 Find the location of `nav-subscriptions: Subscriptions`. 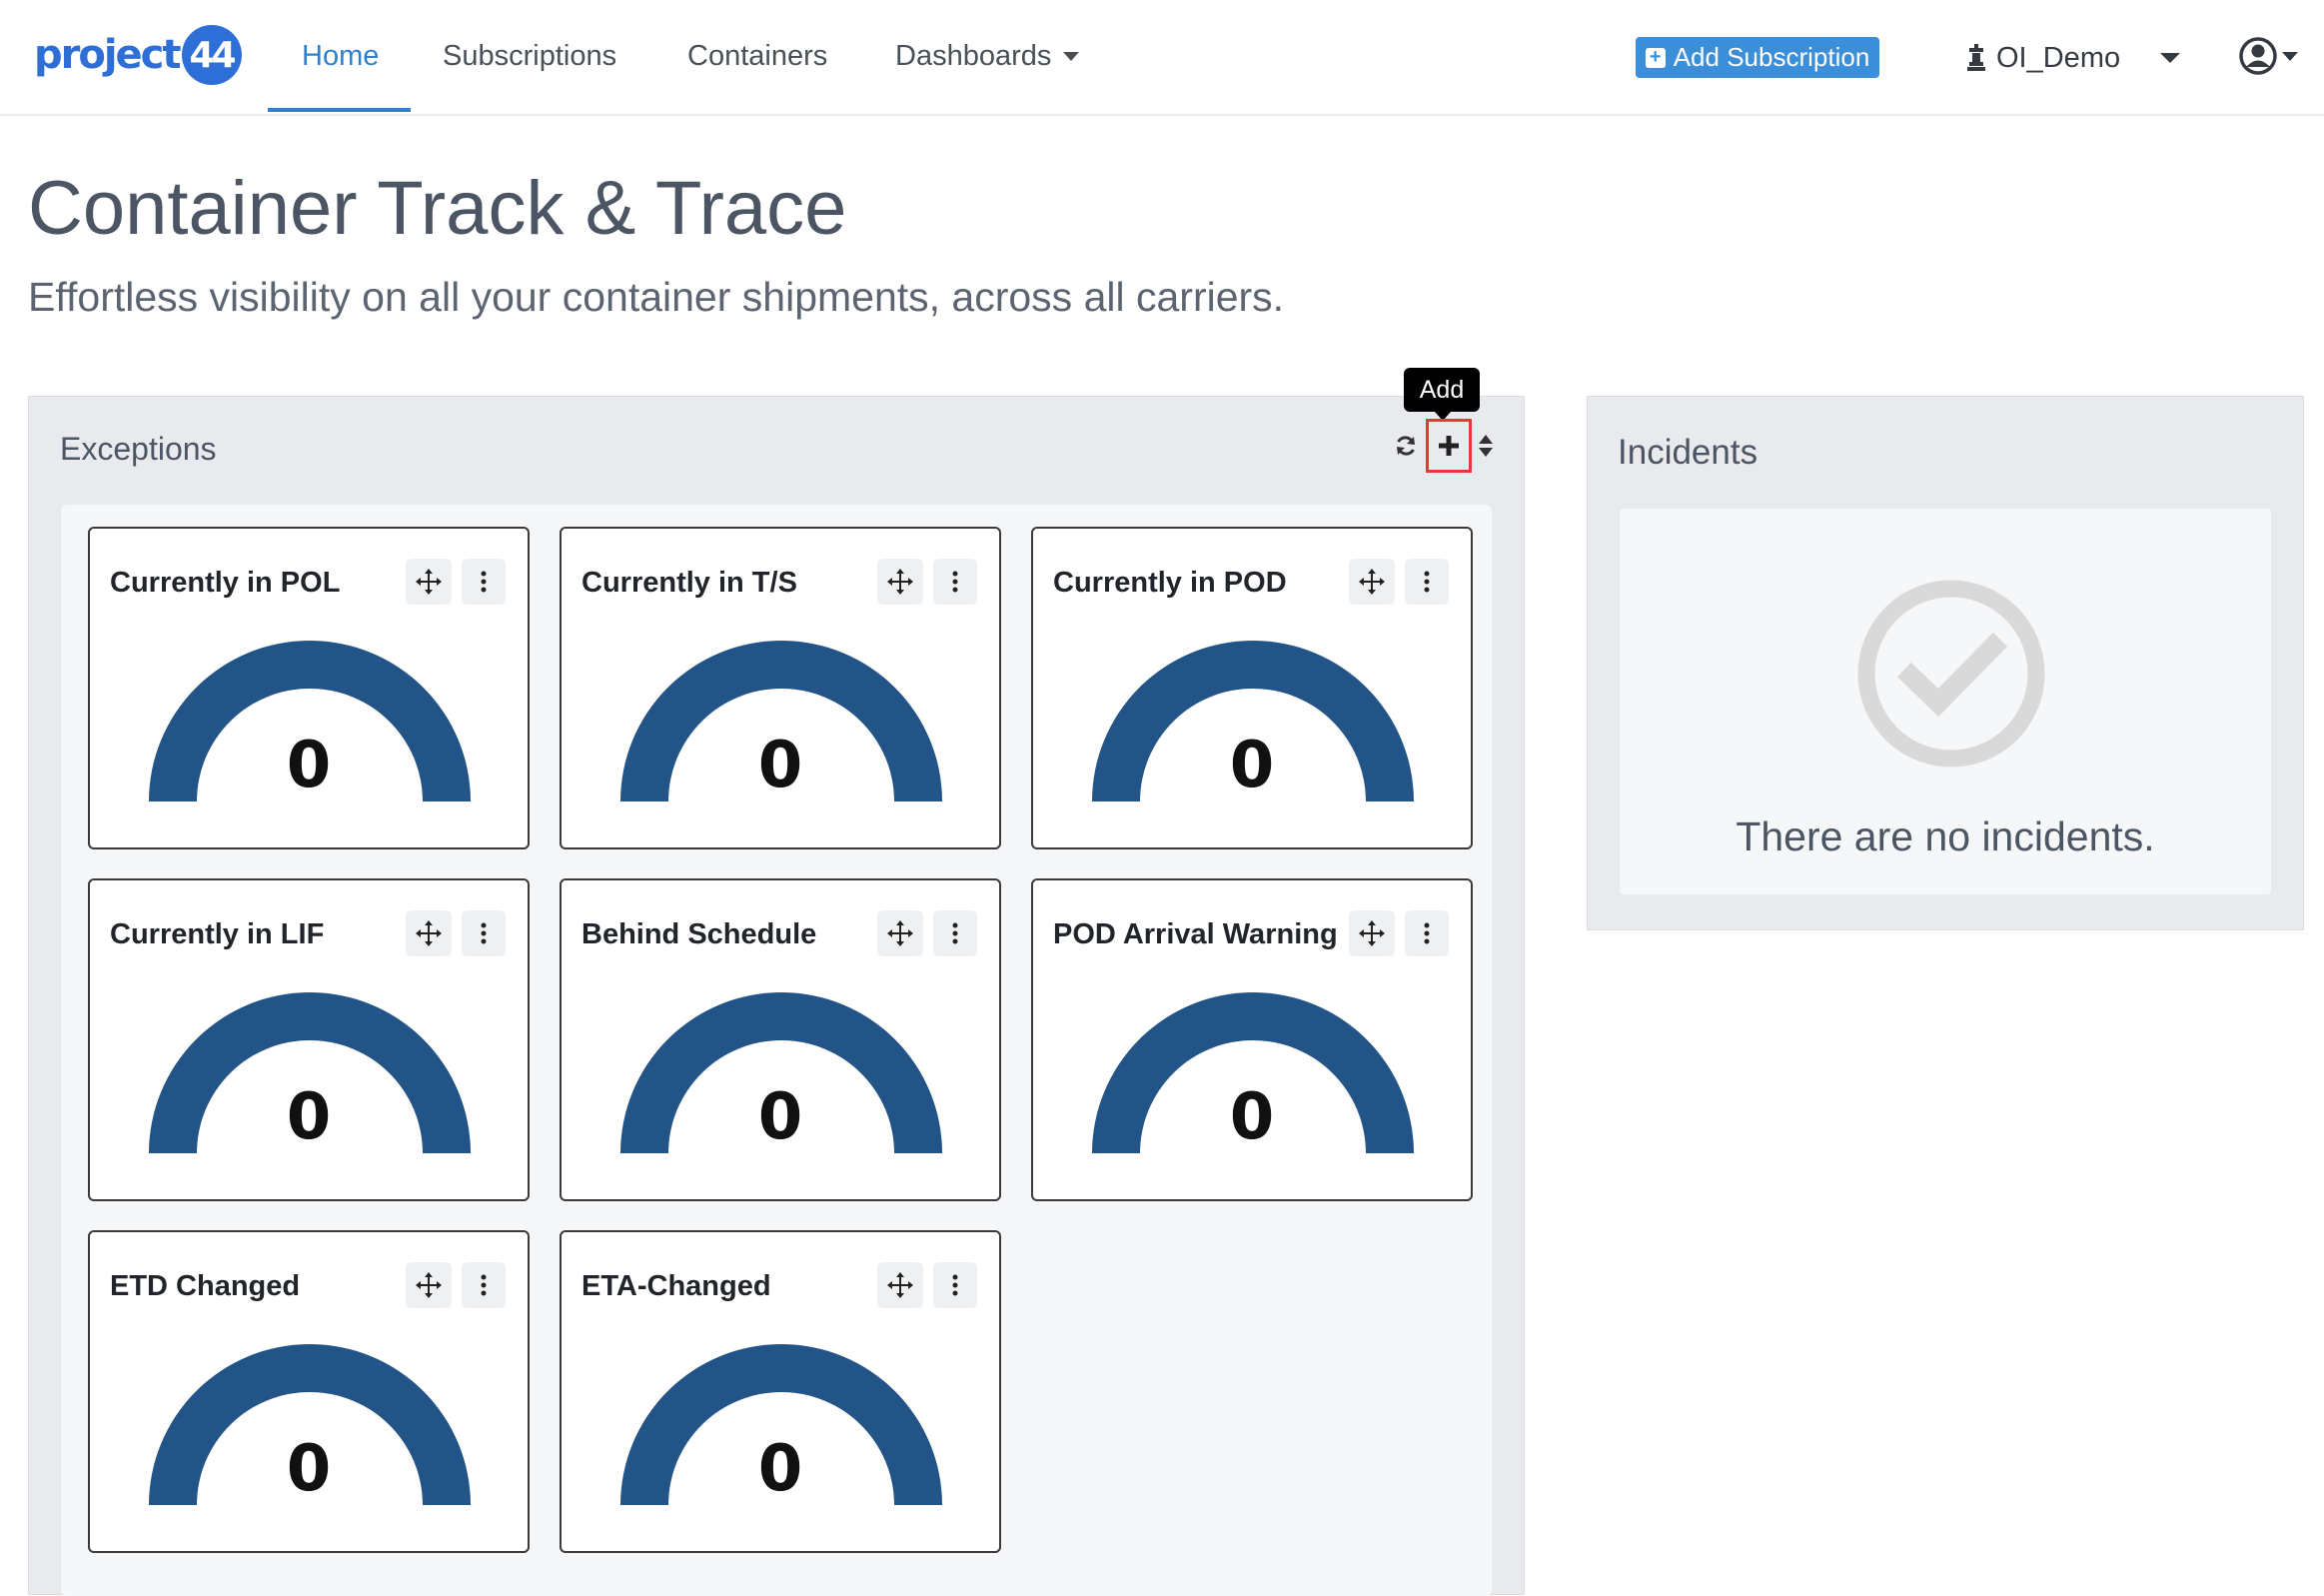

nav-subscriptions: Subscriptions is located at coordinates (529, 56).